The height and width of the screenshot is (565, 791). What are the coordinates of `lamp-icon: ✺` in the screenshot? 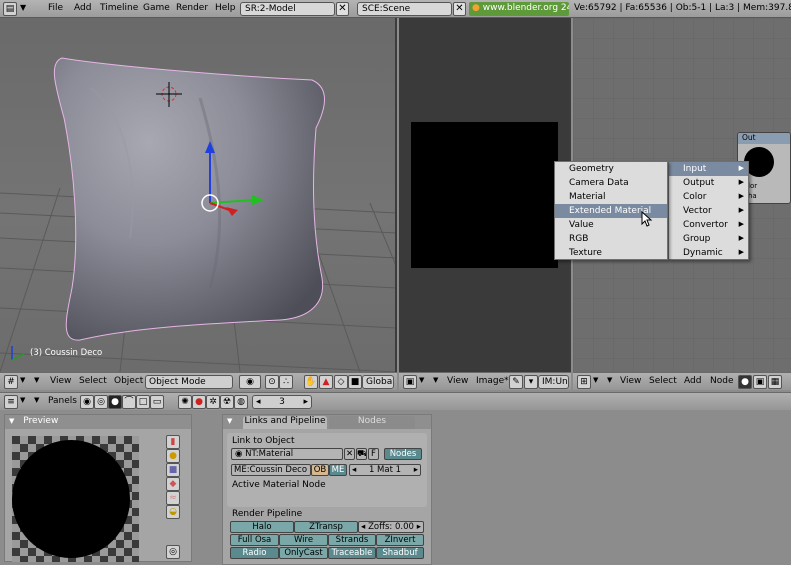 It's located at (185, 402).